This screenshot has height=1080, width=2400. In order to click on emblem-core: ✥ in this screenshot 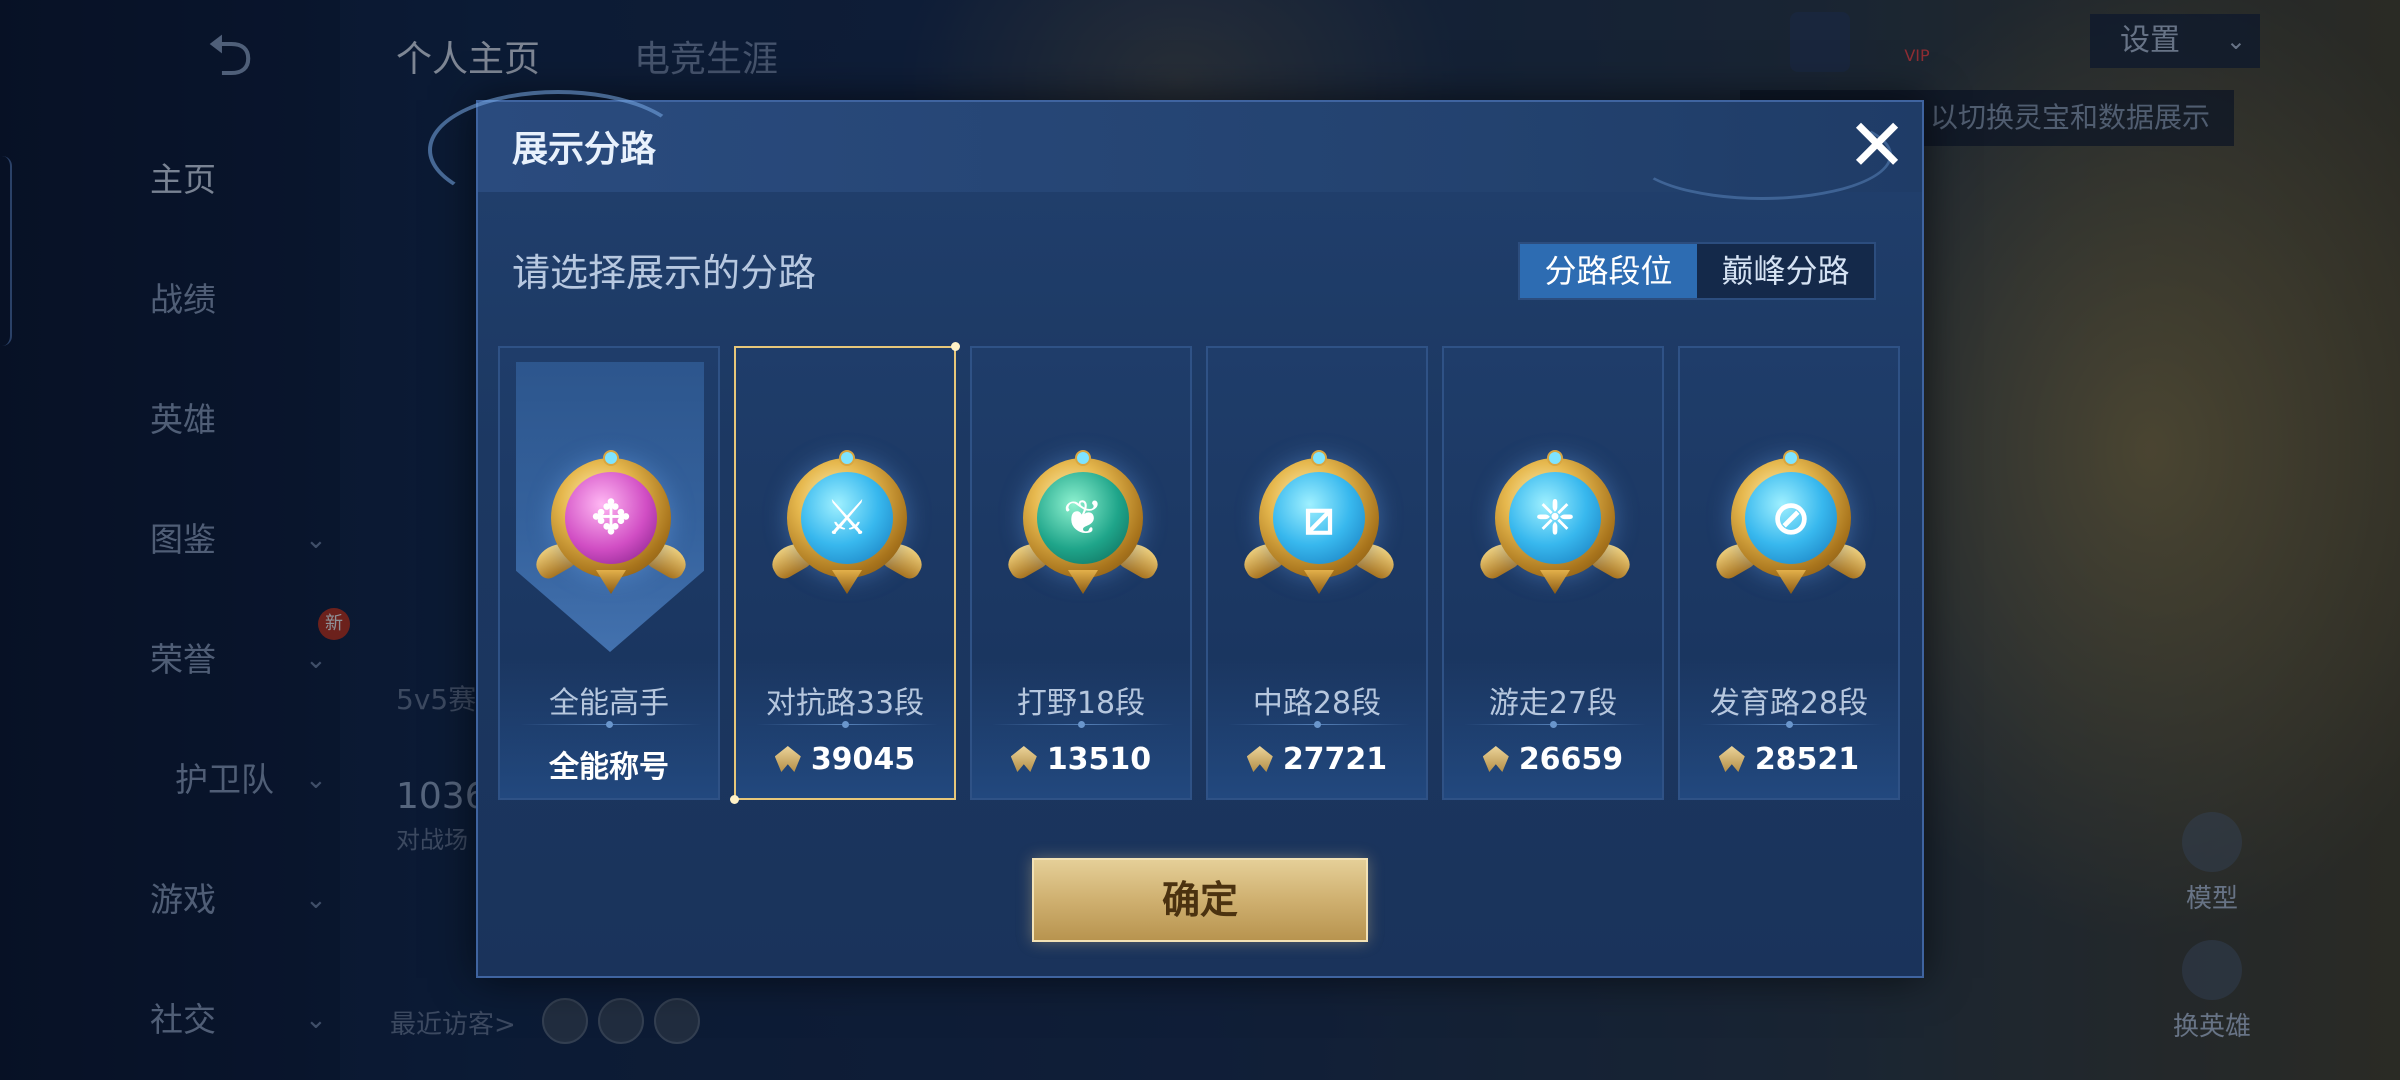, I will do `click(611, 518)`.